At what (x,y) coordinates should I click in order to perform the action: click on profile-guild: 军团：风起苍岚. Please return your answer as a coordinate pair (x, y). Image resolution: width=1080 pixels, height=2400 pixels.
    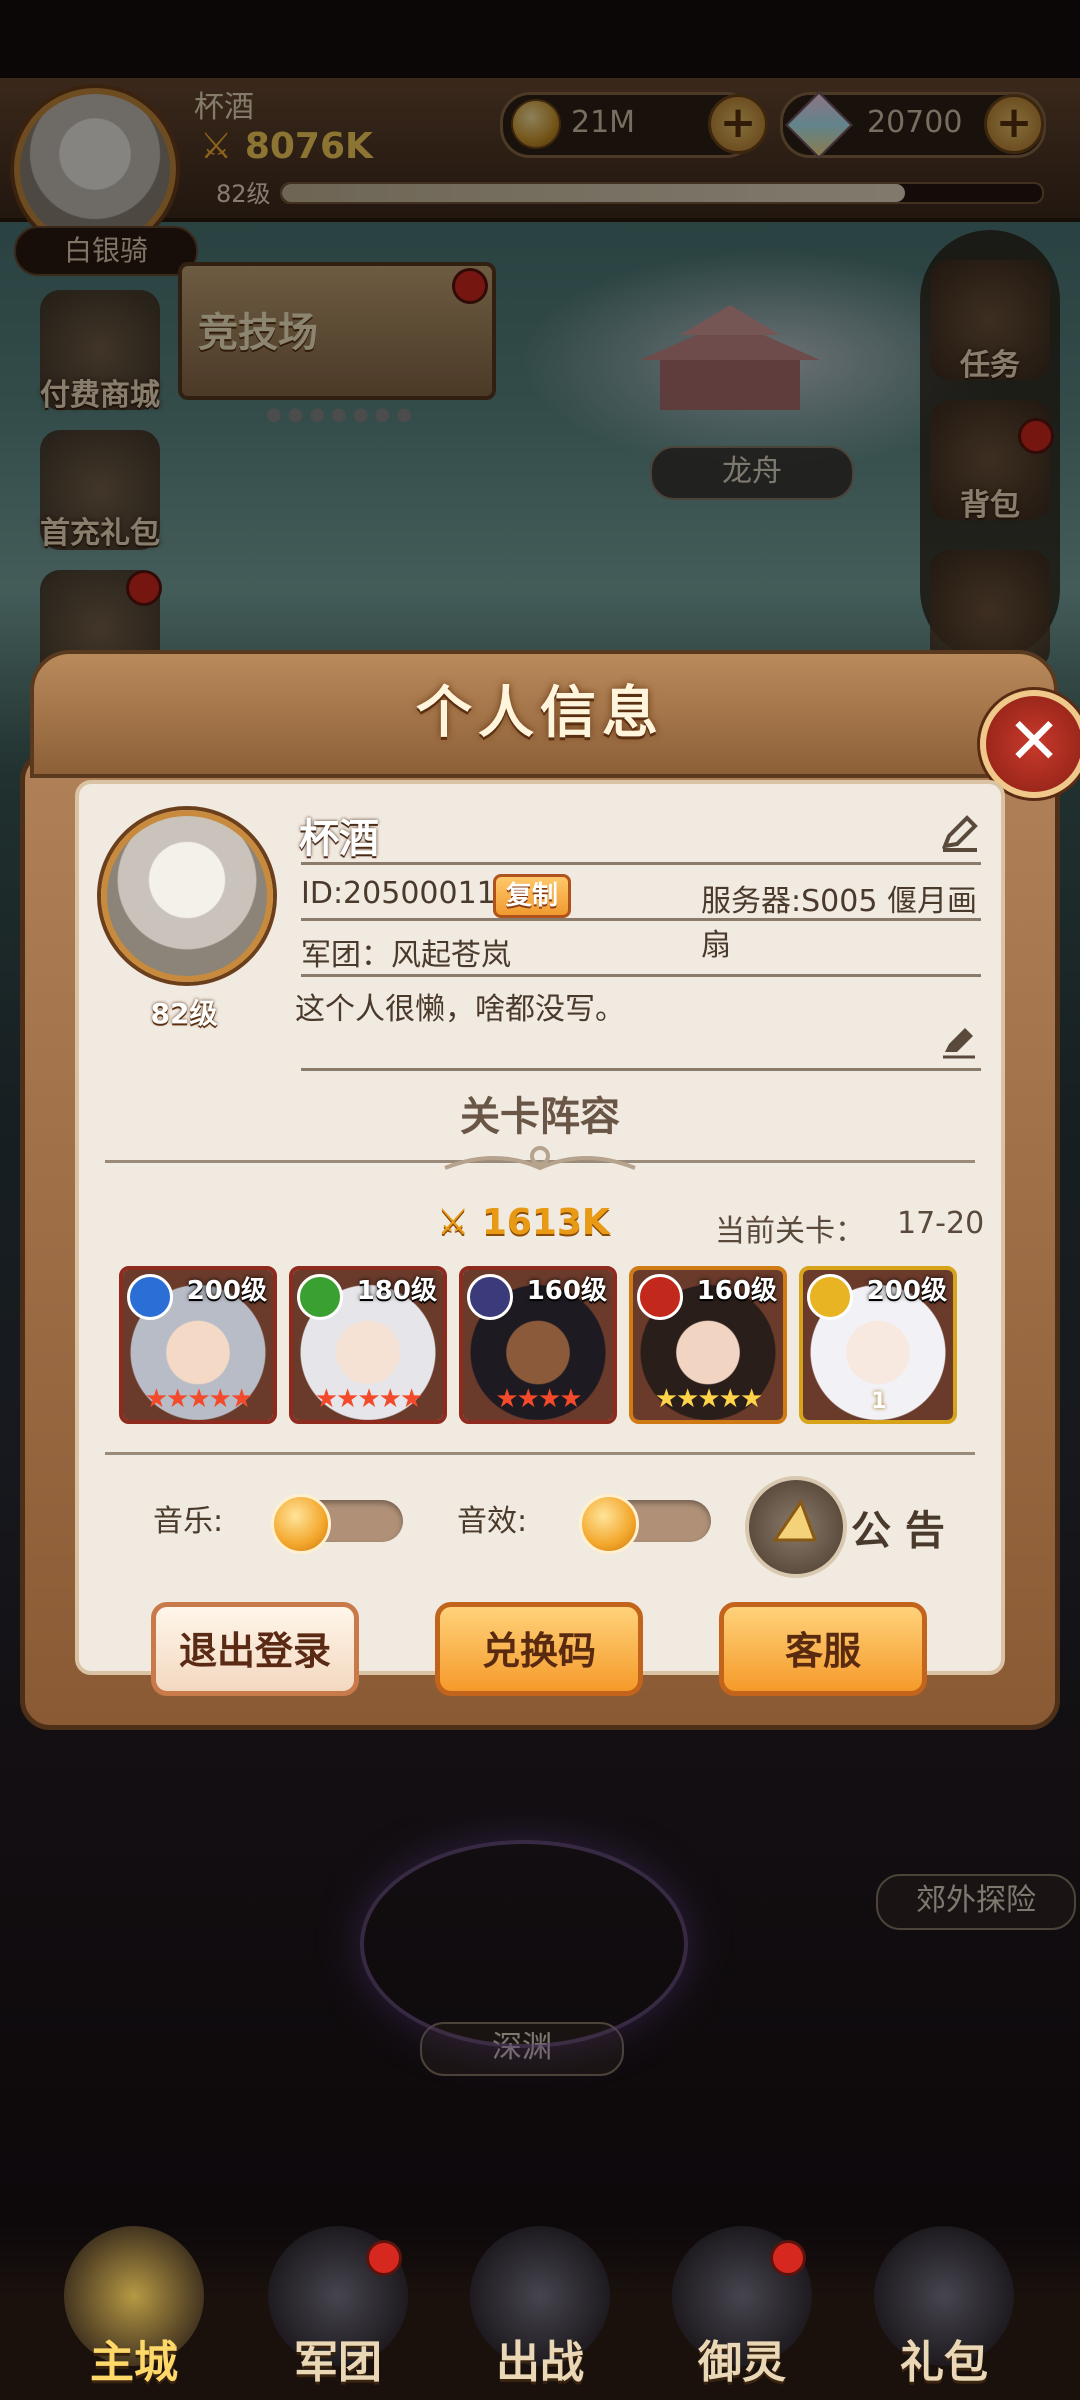
    Looking at the image, I should click on (406, 955).